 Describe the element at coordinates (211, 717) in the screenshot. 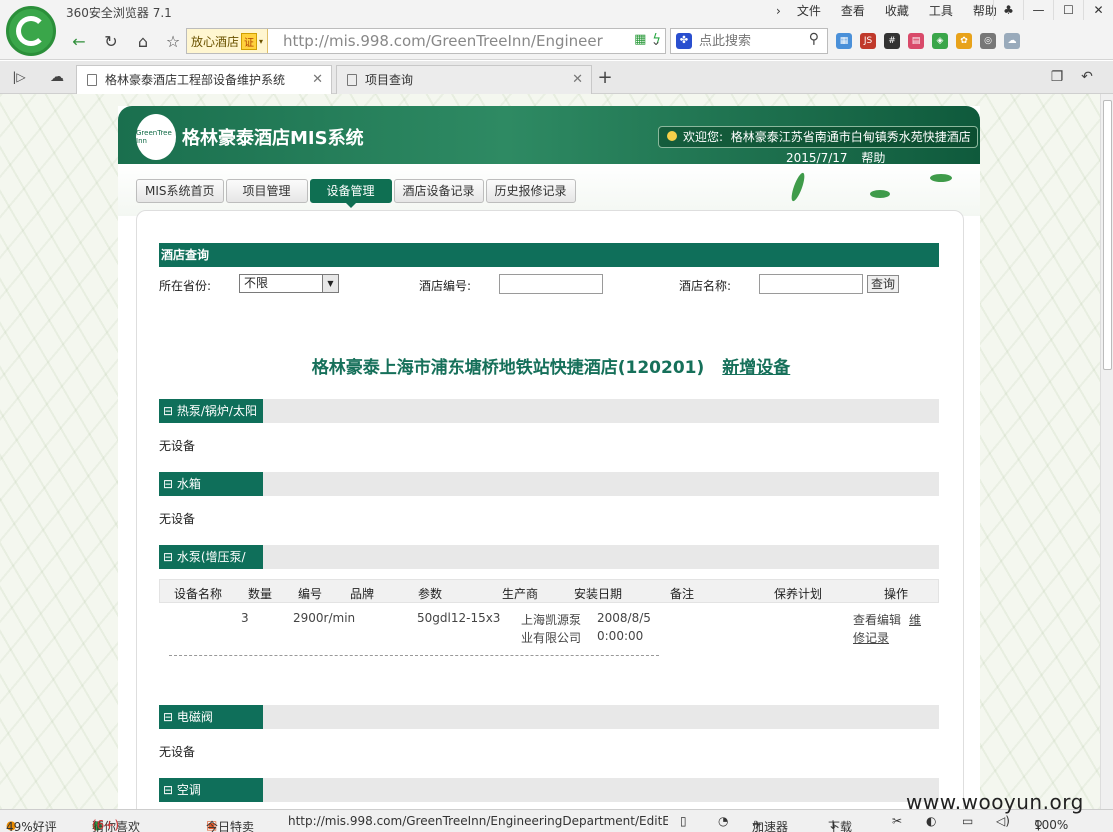

I see `category-tag: ⊟ 电磁阀` at that location.